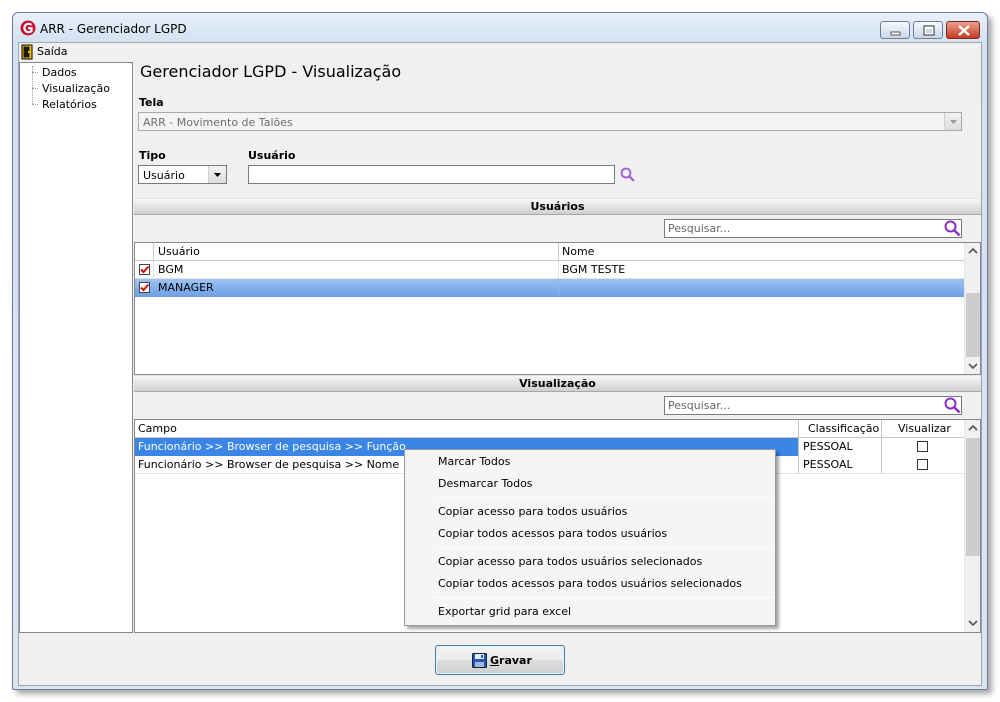  I want to click on page-title: Gerenciador LGPD - Visualização, so click(271, 71).